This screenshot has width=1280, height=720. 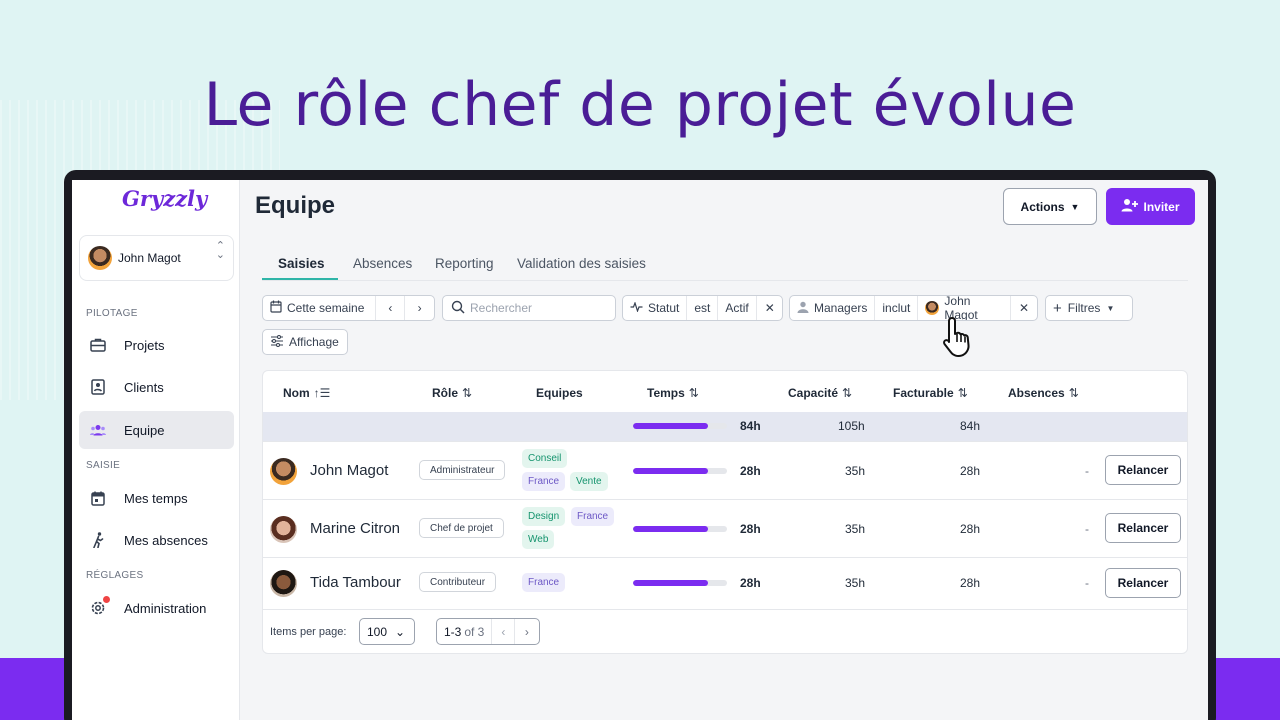 What do you see at coordinates (1084, 308) in the screenshot?
I see `add-filter-label: Filtres` at bounding box center [1084, 308].